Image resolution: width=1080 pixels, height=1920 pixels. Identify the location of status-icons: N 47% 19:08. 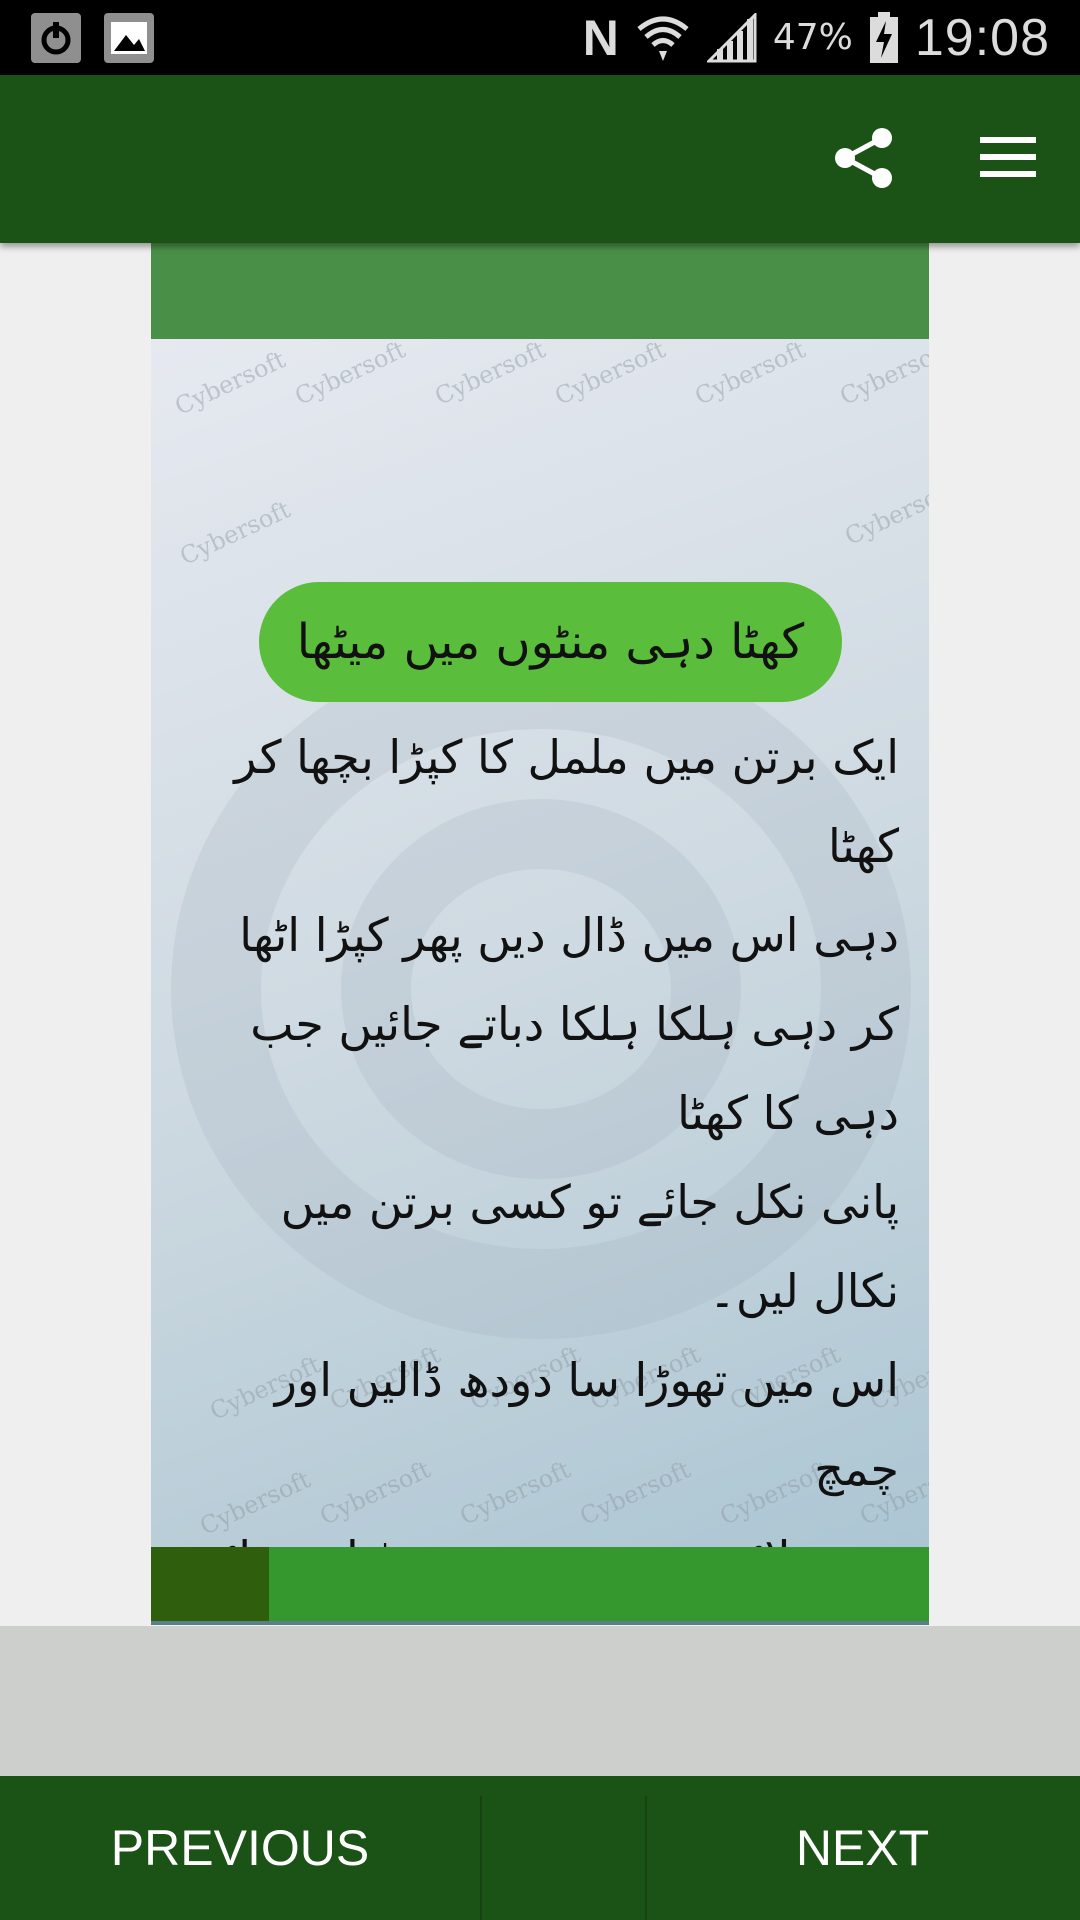
(816, 37).